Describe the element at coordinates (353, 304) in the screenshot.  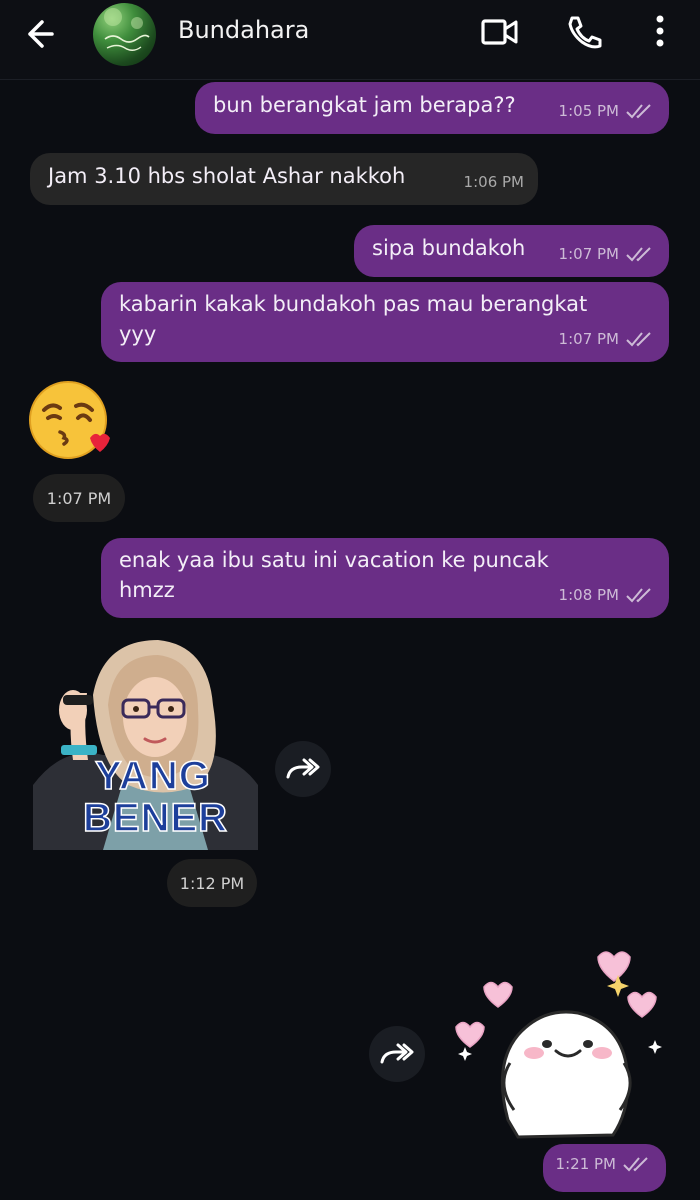
I see `message-text-line: kabarin kakak bundakoh pas mau berangkat` at that location.